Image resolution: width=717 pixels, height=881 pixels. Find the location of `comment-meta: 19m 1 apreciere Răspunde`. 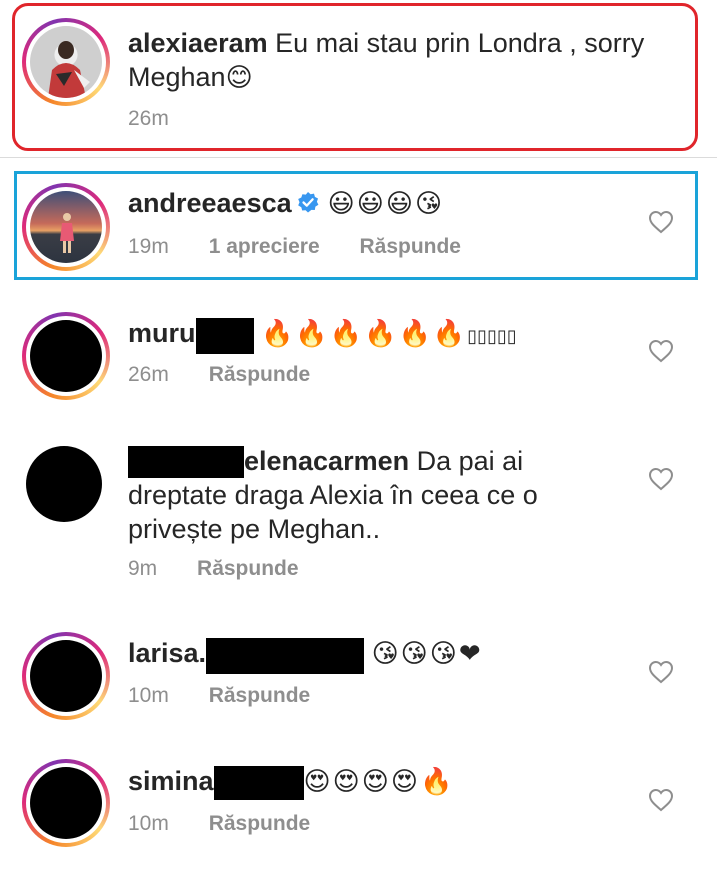

comment-meta: 19m 1 apreciere Răspunde is located at coordinates (311, 247).